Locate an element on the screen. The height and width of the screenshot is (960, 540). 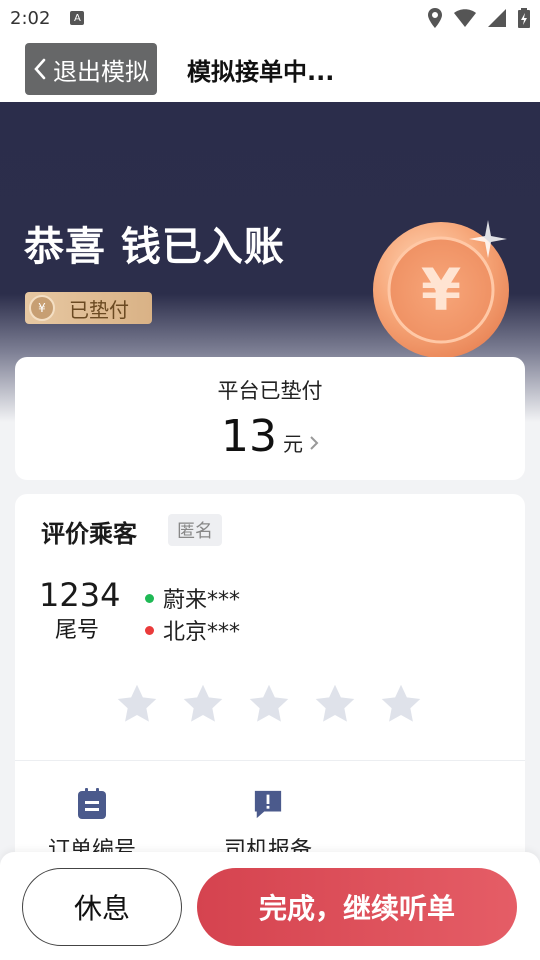
destination-dot-icon is located at coordinates (149, 630).